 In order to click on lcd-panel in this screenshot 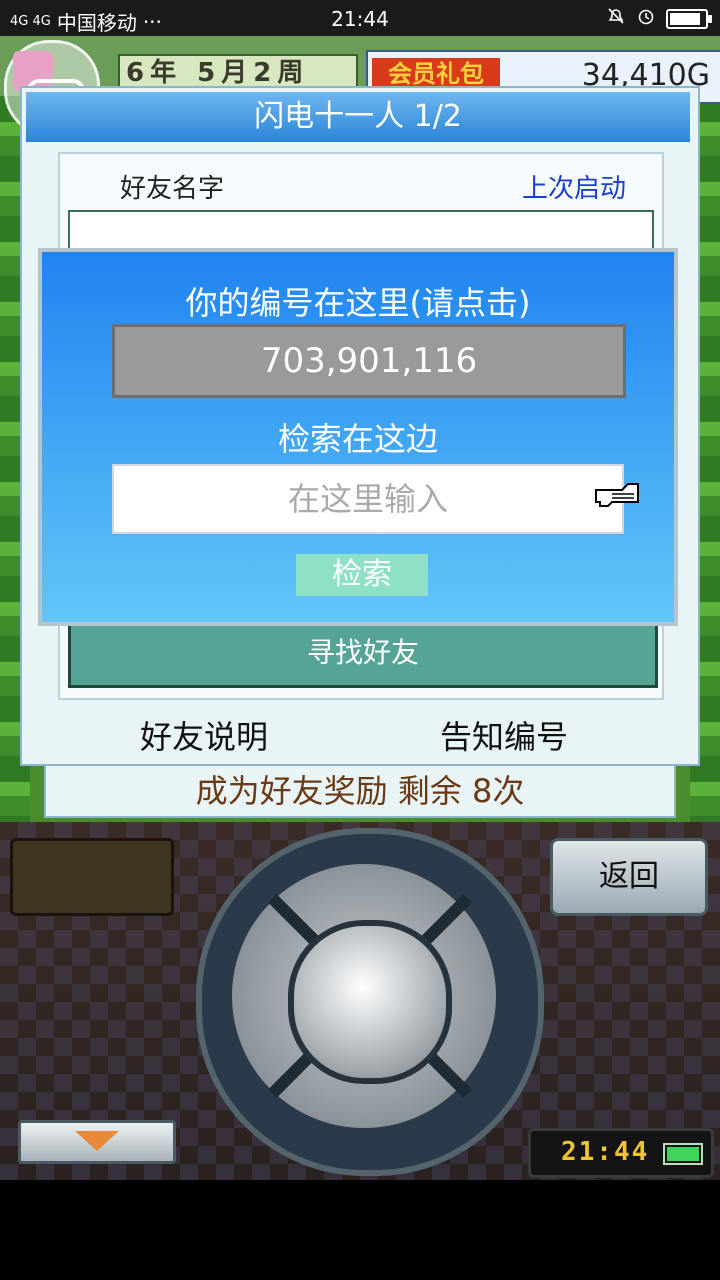, I will do `click(92, 877)`.